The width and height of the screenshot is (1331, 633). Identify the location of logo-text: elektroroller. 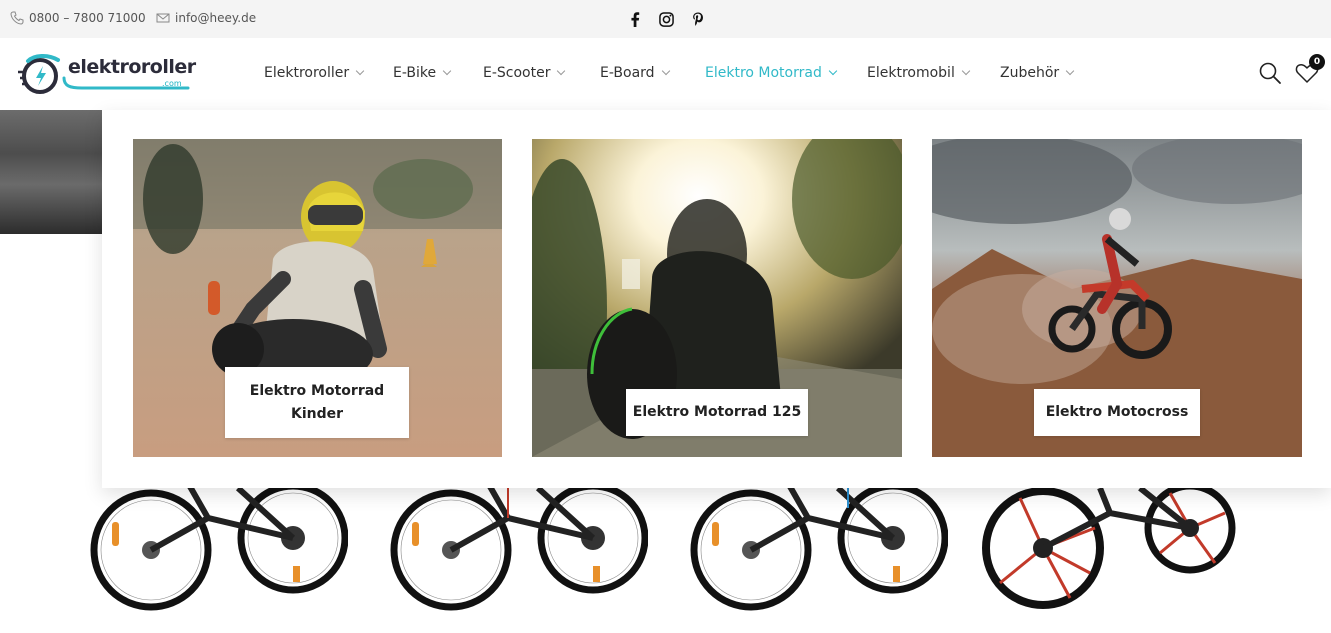
(132, 67).